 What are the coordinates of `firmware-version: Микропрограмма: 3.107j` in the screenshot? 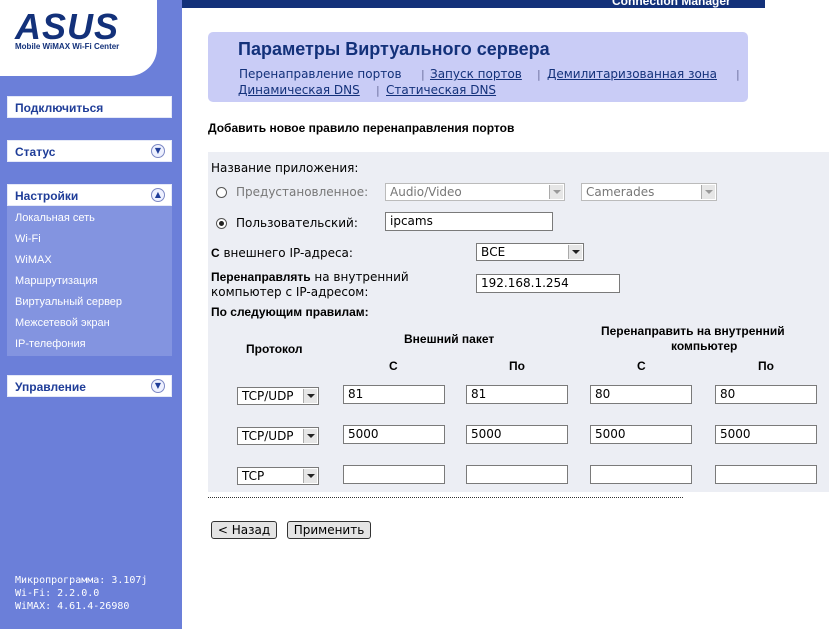 It's located at (81, 580).